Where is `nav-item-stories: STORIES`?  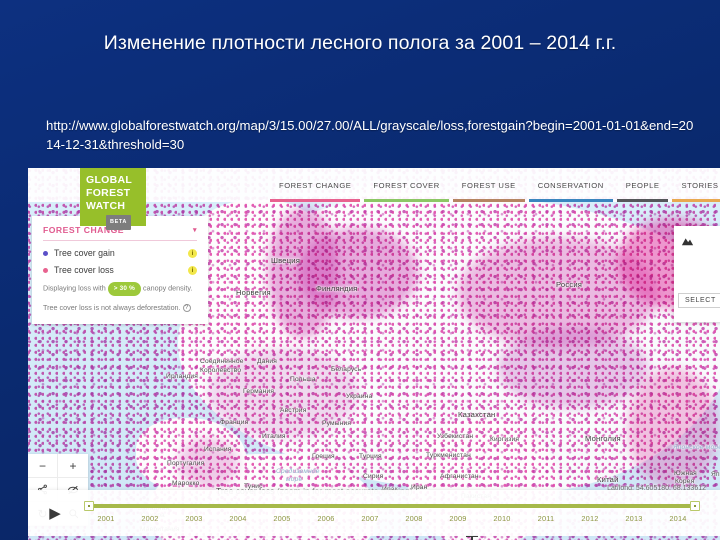 nav-item-stories: STORIES is located at coordinates (695, 185).